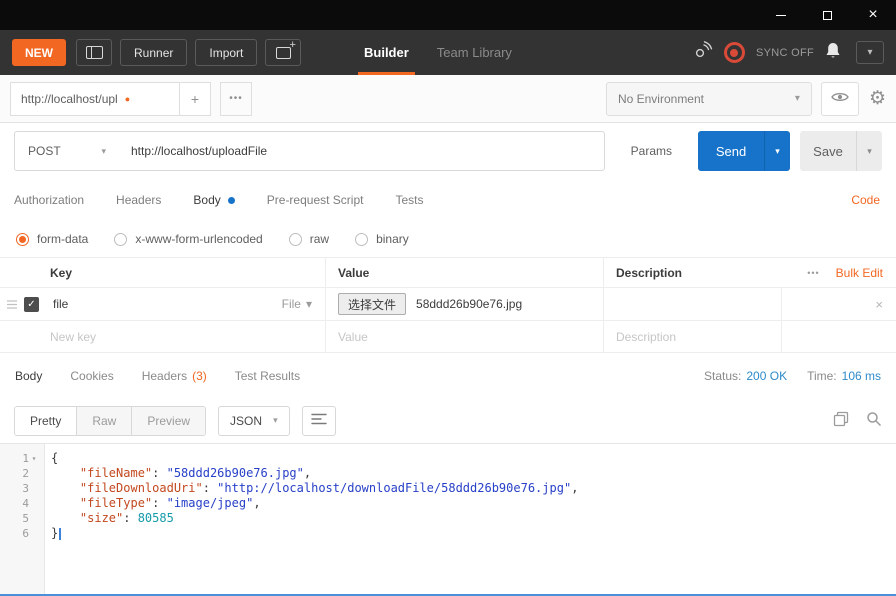 The image size is (896, 596). Describe the element at coordinates (869, 151) in the screenshot. I see `save-options-button: ▾` at that location.